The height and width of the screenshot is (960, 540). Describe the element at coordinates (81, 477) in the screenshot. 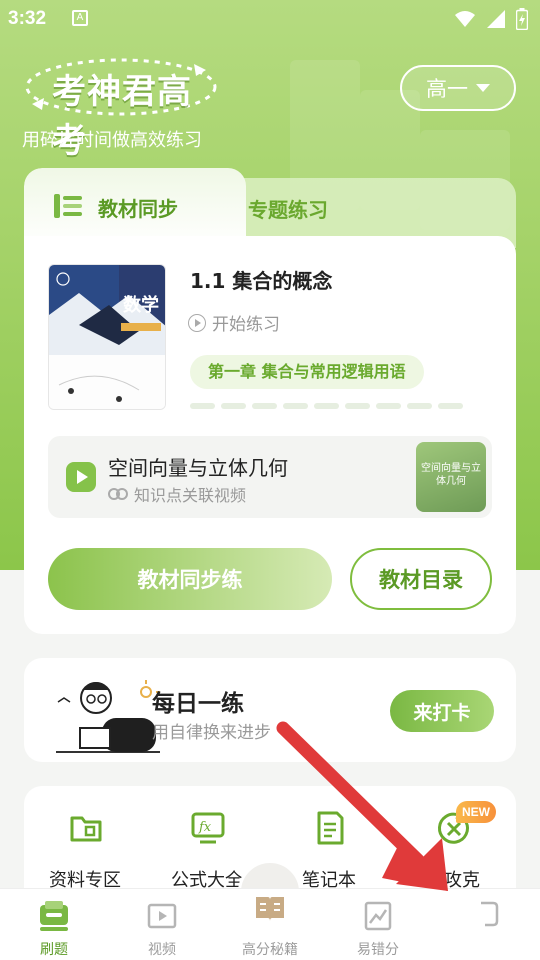

I see `video-play-icon` at that location.